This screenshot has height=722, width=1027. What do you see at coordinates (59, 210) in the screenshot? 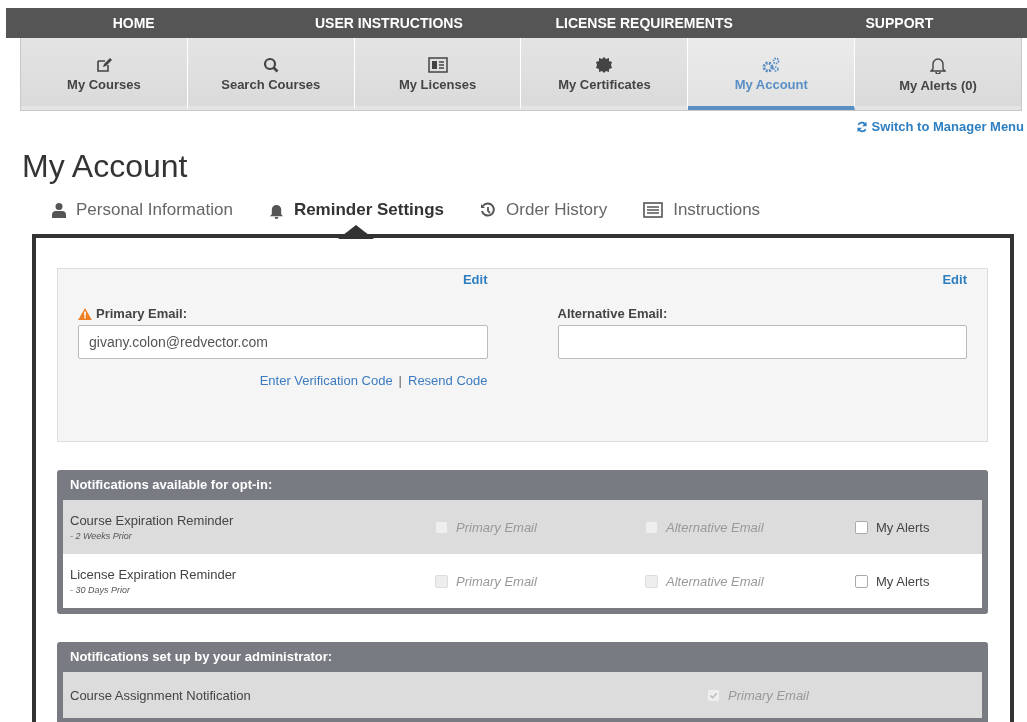
I see `user-icon` at bounding box center [59, 210].